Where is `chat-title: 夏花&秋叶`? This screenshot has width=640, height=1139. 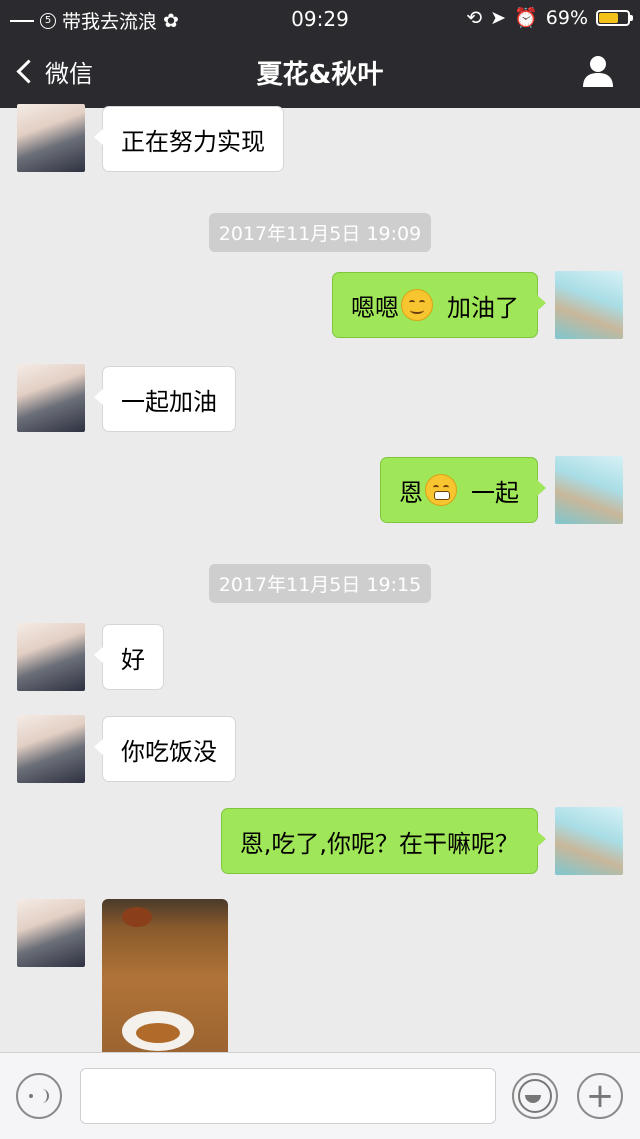 chat-title: 夏花&秋叶 is located at coordinates (320, 75).